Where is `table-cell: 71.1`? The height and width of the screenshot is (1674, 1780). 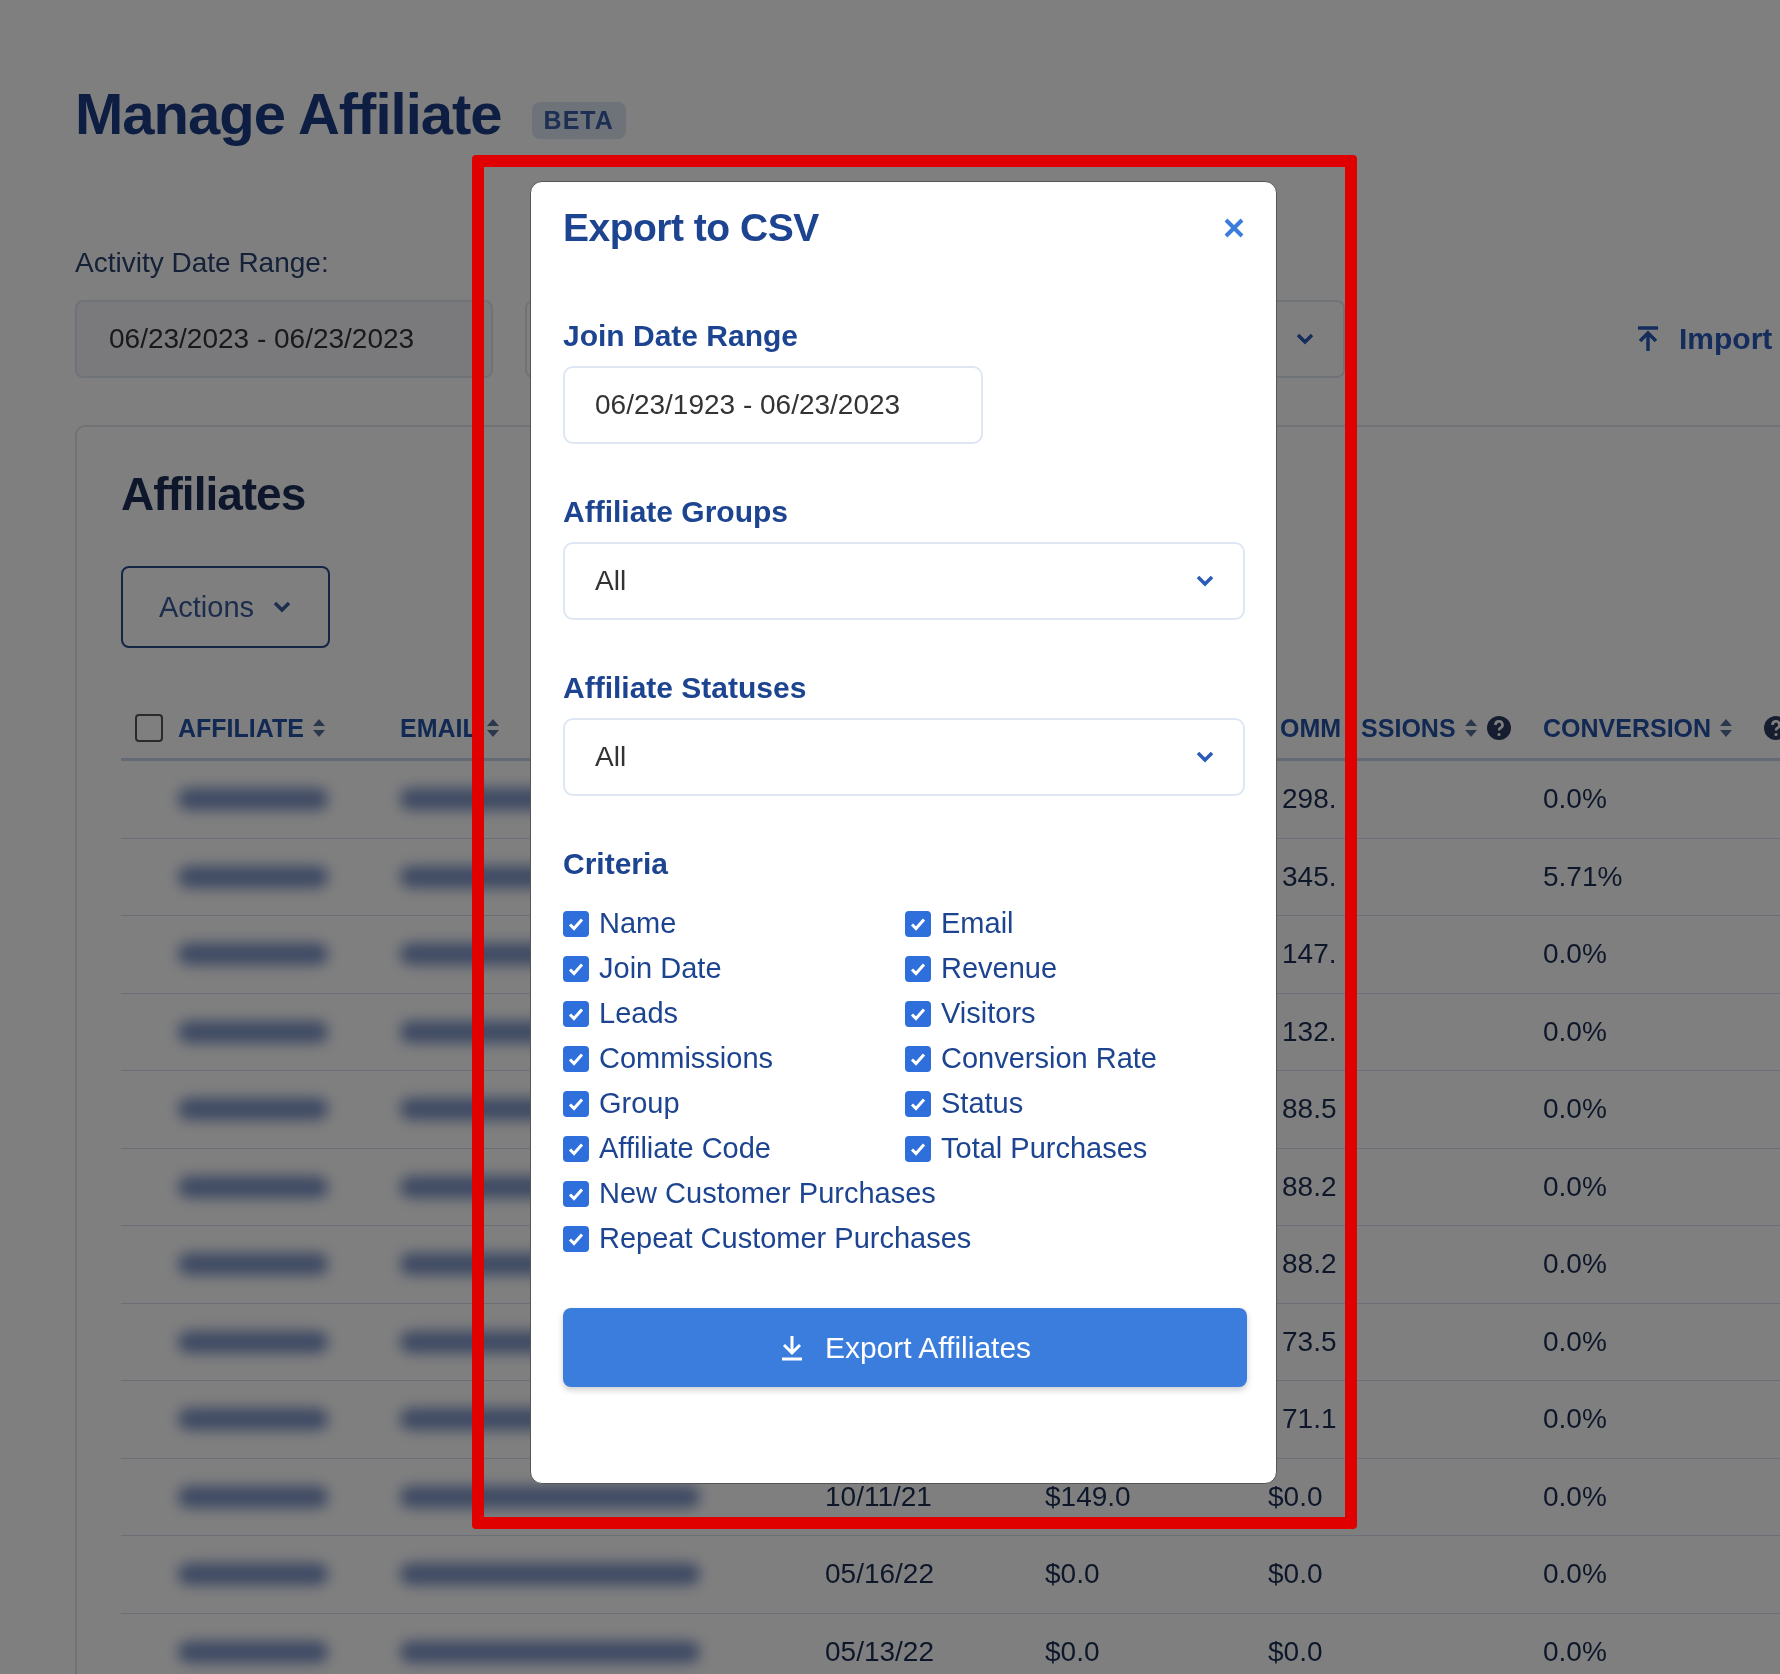
table-cell: 71.1 is located at coordinates (1309, 1419).